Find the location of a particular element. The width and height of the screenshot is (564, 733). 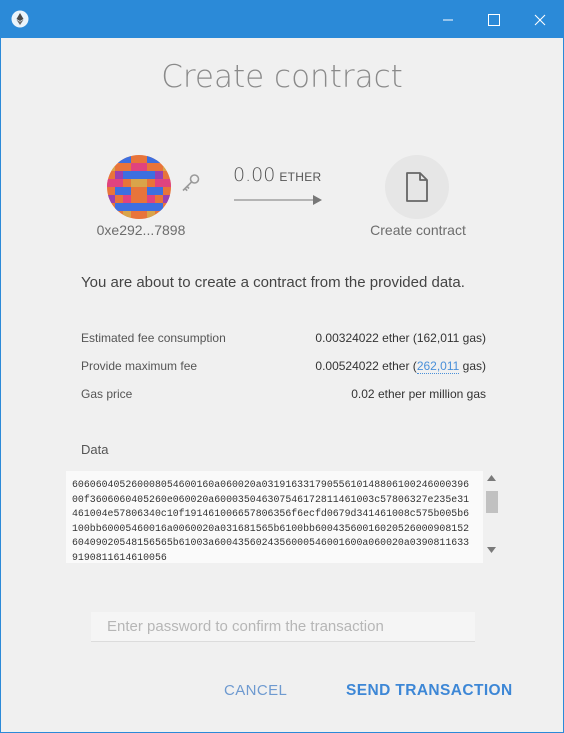

close-button is located at coordinates (540, 19).